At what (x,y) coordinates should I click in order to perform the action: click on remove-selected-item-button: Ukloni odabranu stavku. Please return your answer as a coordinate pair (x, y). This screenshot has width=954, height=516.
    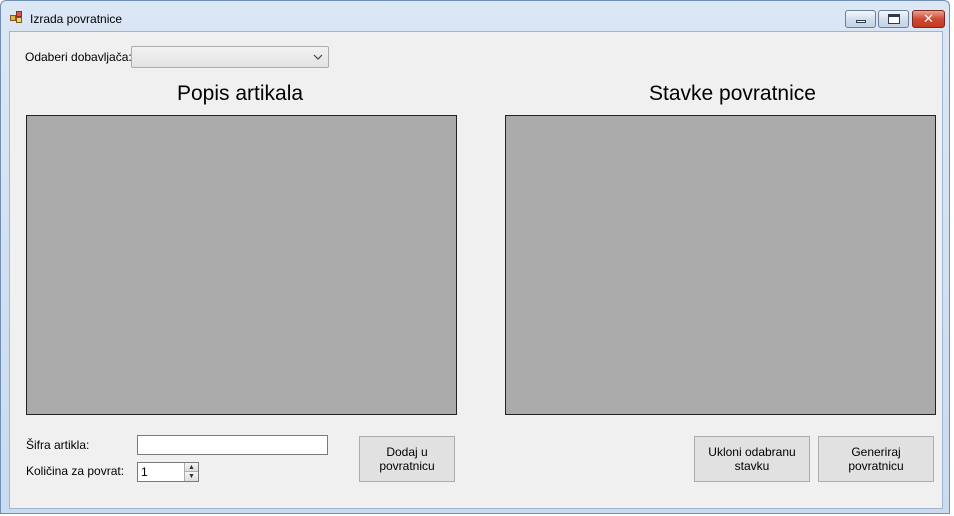
    Looking at the image, I should click on (752, 459).